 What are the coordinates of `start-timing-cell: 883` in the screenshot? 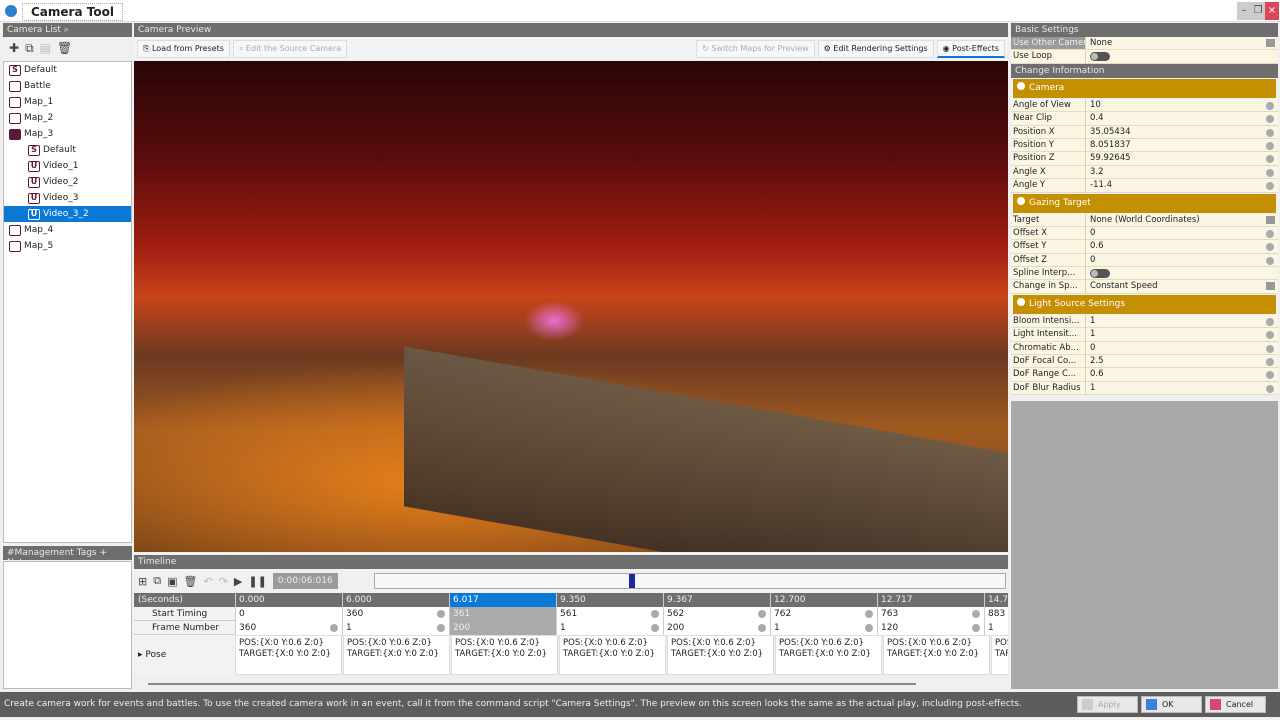 It's located at (996, 614).